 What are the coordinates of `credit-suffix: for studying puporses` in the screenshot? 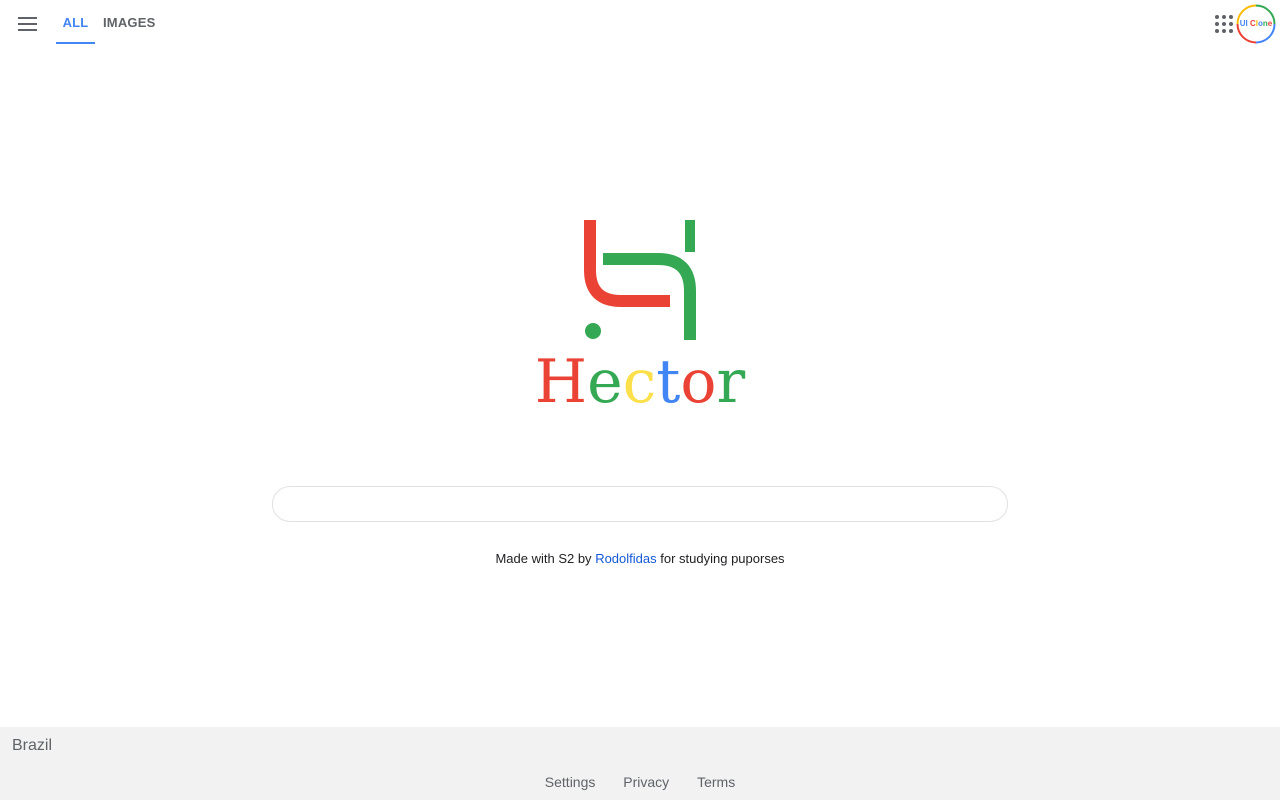 It's located at (722, 558).